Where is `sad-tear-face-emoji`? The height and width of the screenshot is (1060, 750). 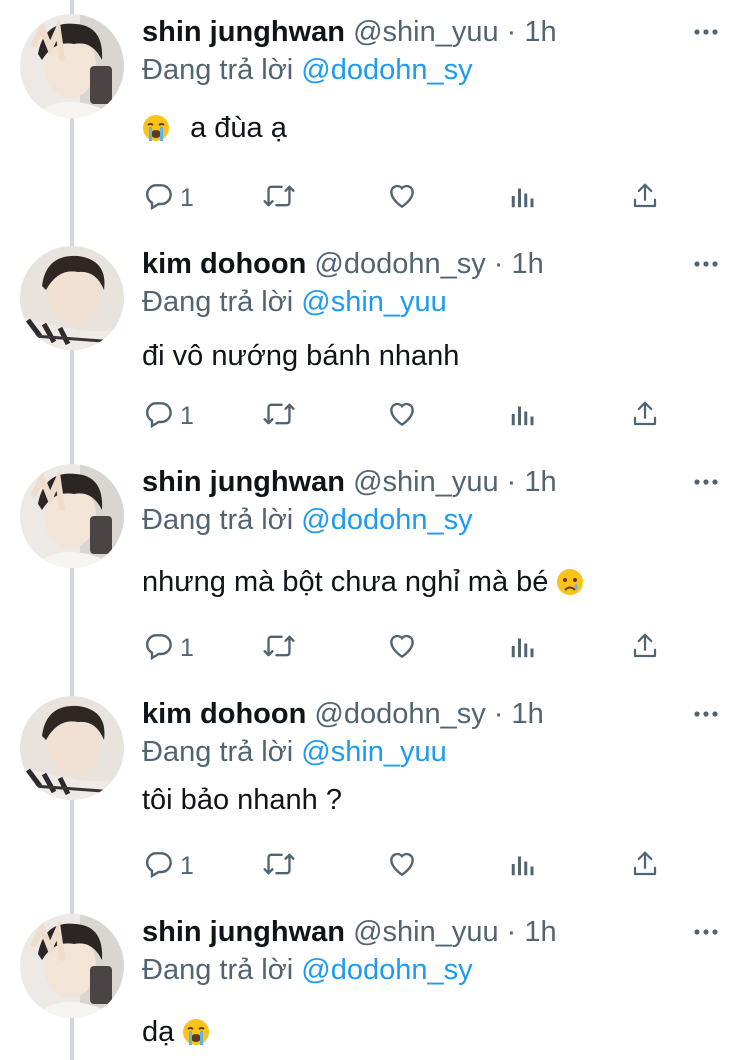 sad-tear-face-emoji is located at coordinates (570, 587).